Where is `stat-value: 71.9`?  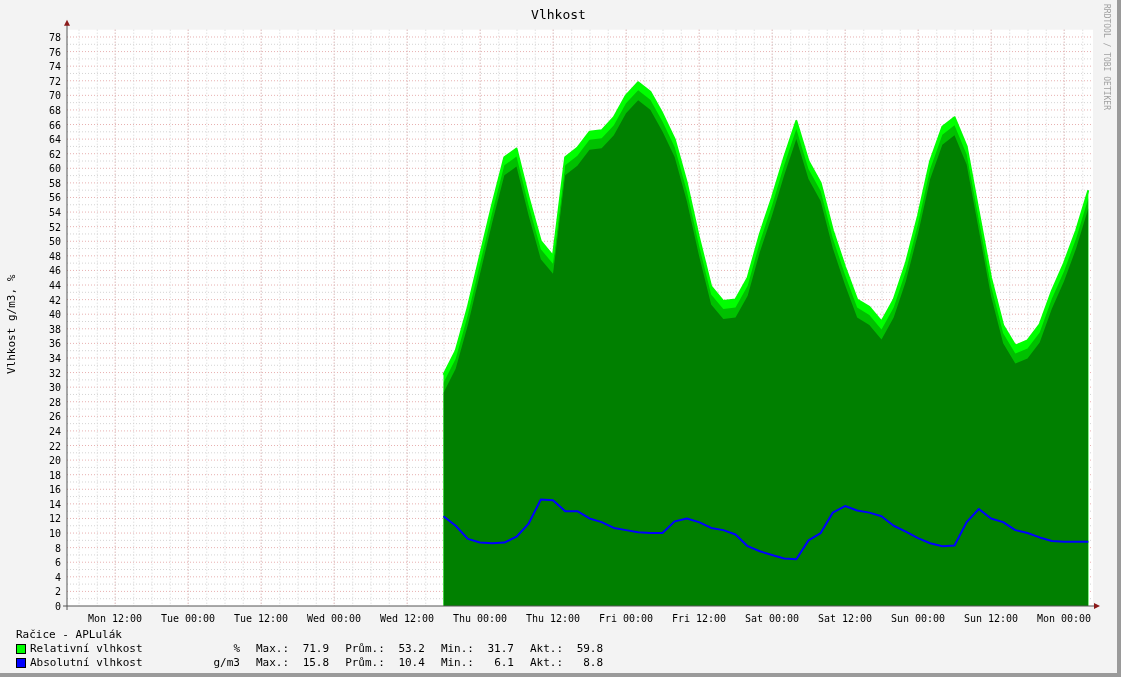 stat-value: 71.9 is located at coordinates (315, 649).